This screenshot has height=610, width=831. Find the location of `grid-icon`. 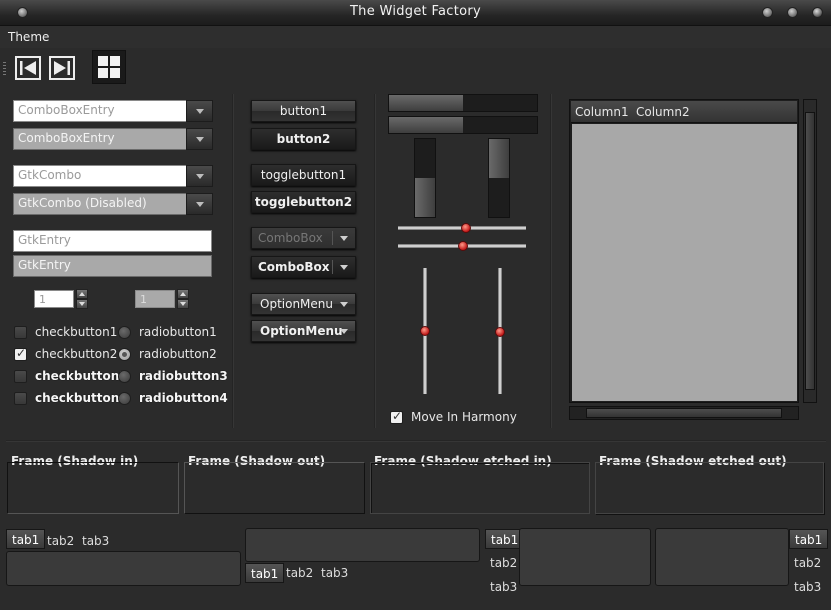

grid-icon is located at coordinates (109, 67).